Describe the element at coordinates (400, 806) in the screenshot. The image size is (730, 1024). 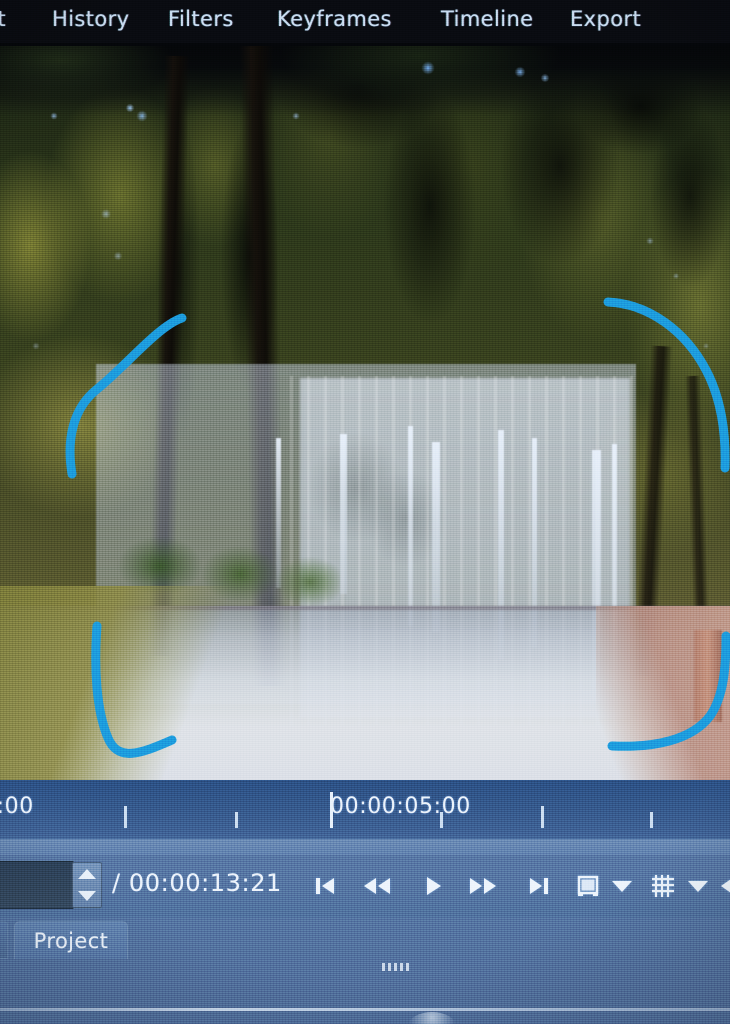
I see `ruler-label-five-seconds: 00:00:05:00` at that location.